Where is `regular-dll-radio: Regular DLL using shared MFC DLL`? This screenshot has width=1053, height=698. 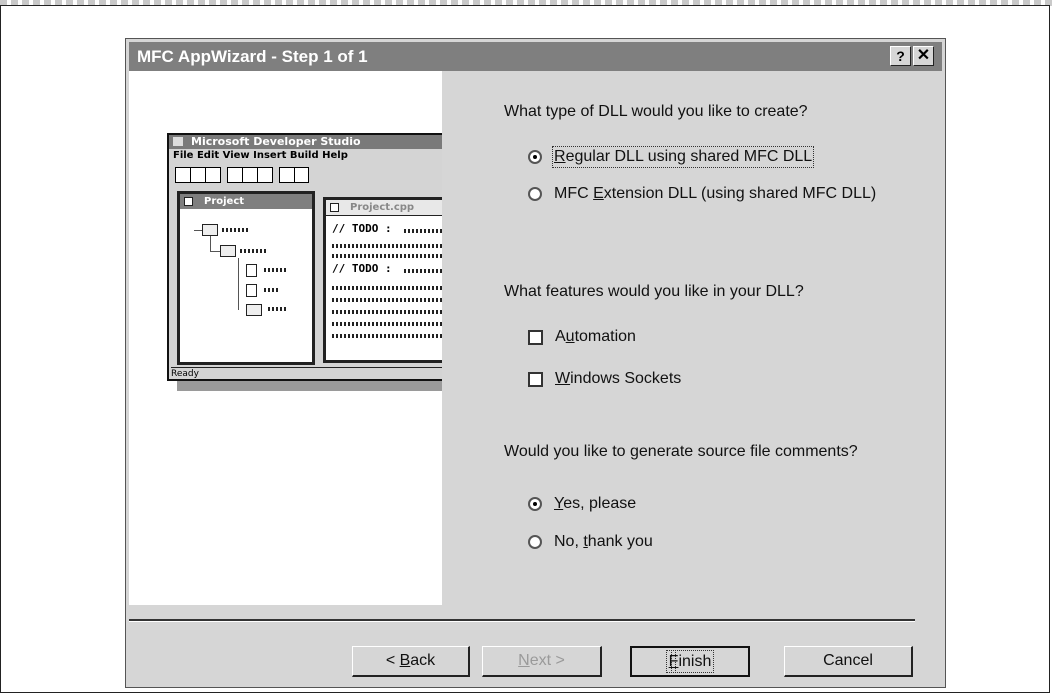
regular-dll-radio: Regular DLL using shared MFC DLL is located at coordinates (671, 157).